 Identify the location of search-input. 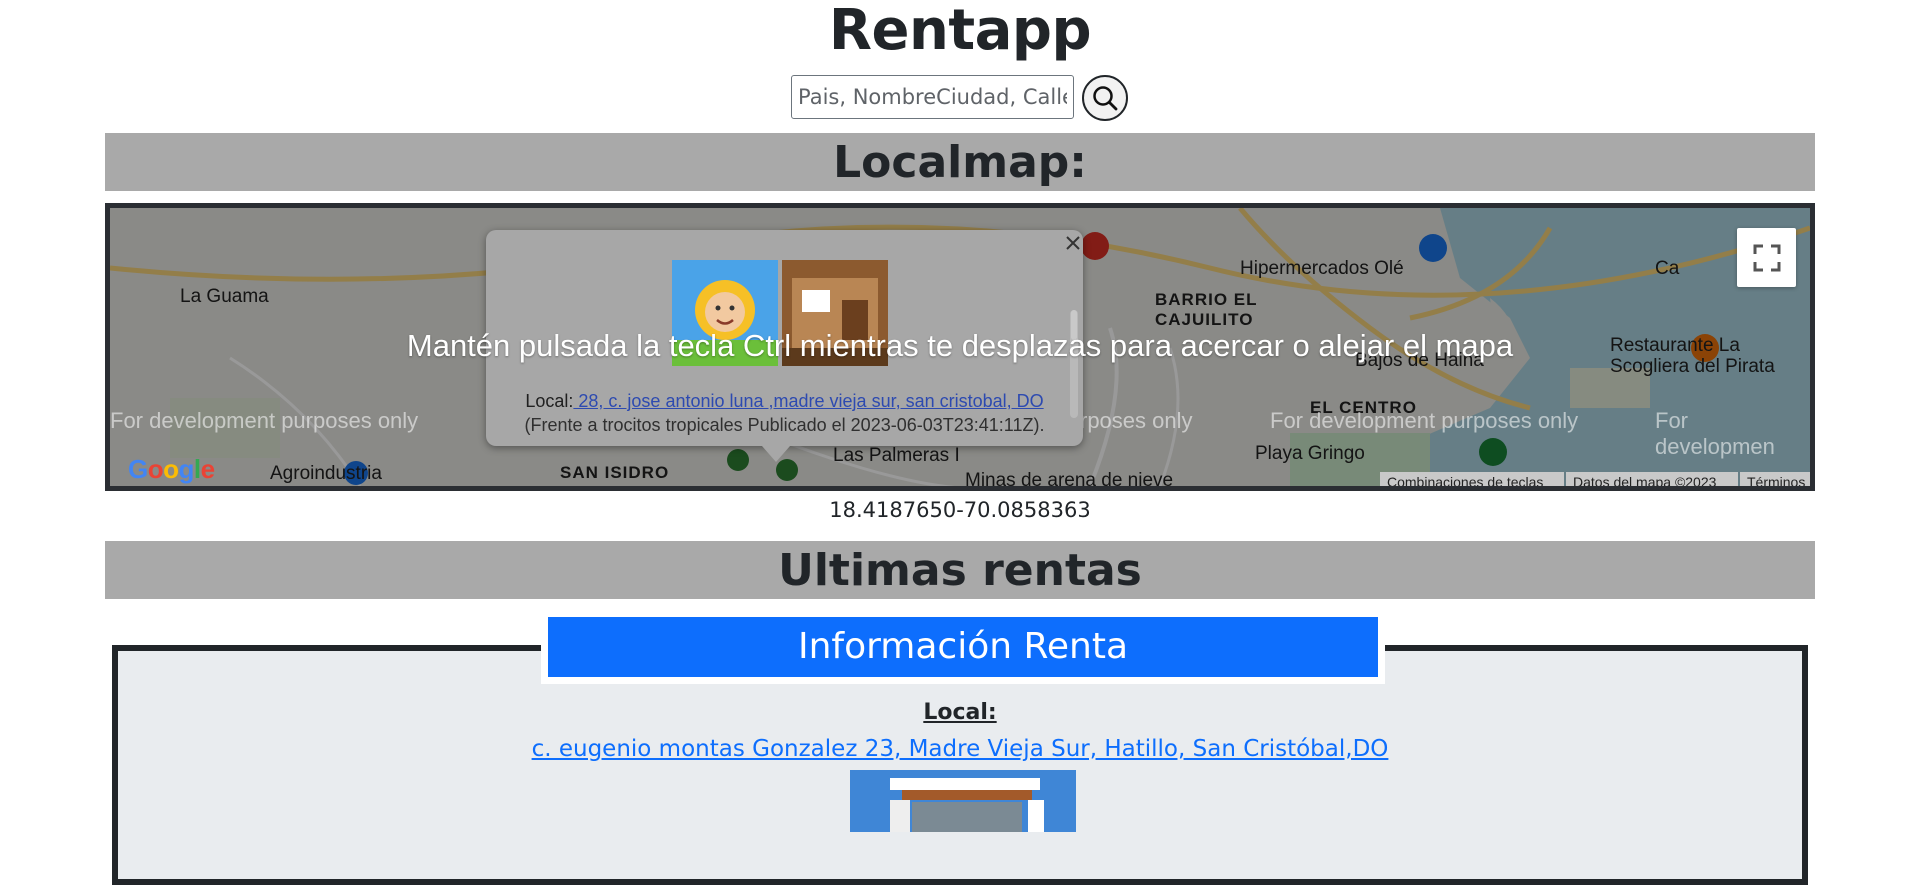
(932, 97).